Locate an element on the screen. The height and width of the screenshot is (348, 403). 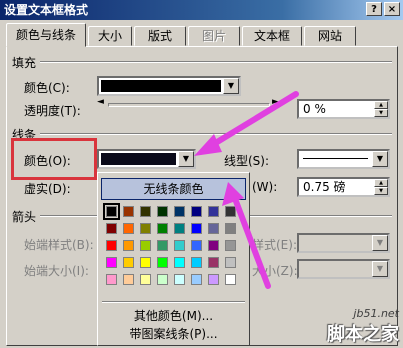
line-style-combo: ▼ is located at coordinates (343, 159).